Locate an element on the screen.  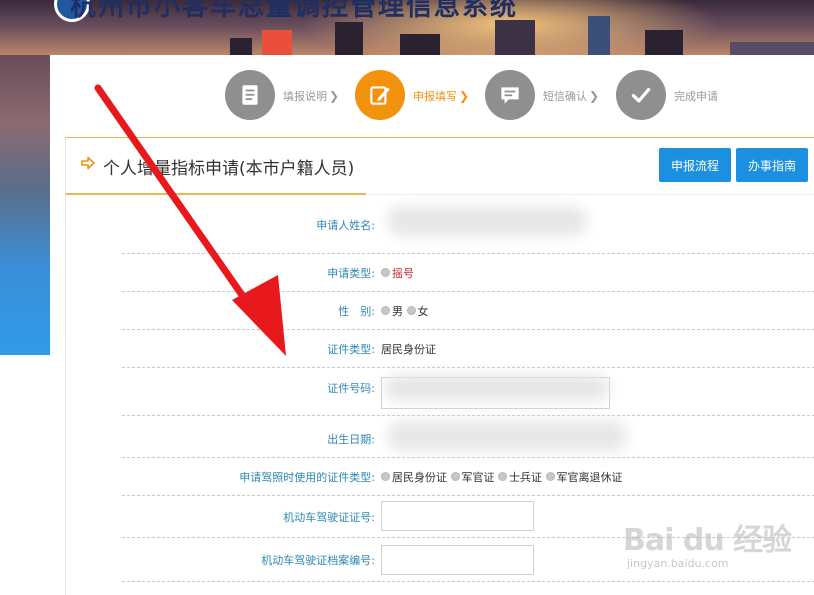
field-label: 申请人姓名: is located at coordinates (345, 225).